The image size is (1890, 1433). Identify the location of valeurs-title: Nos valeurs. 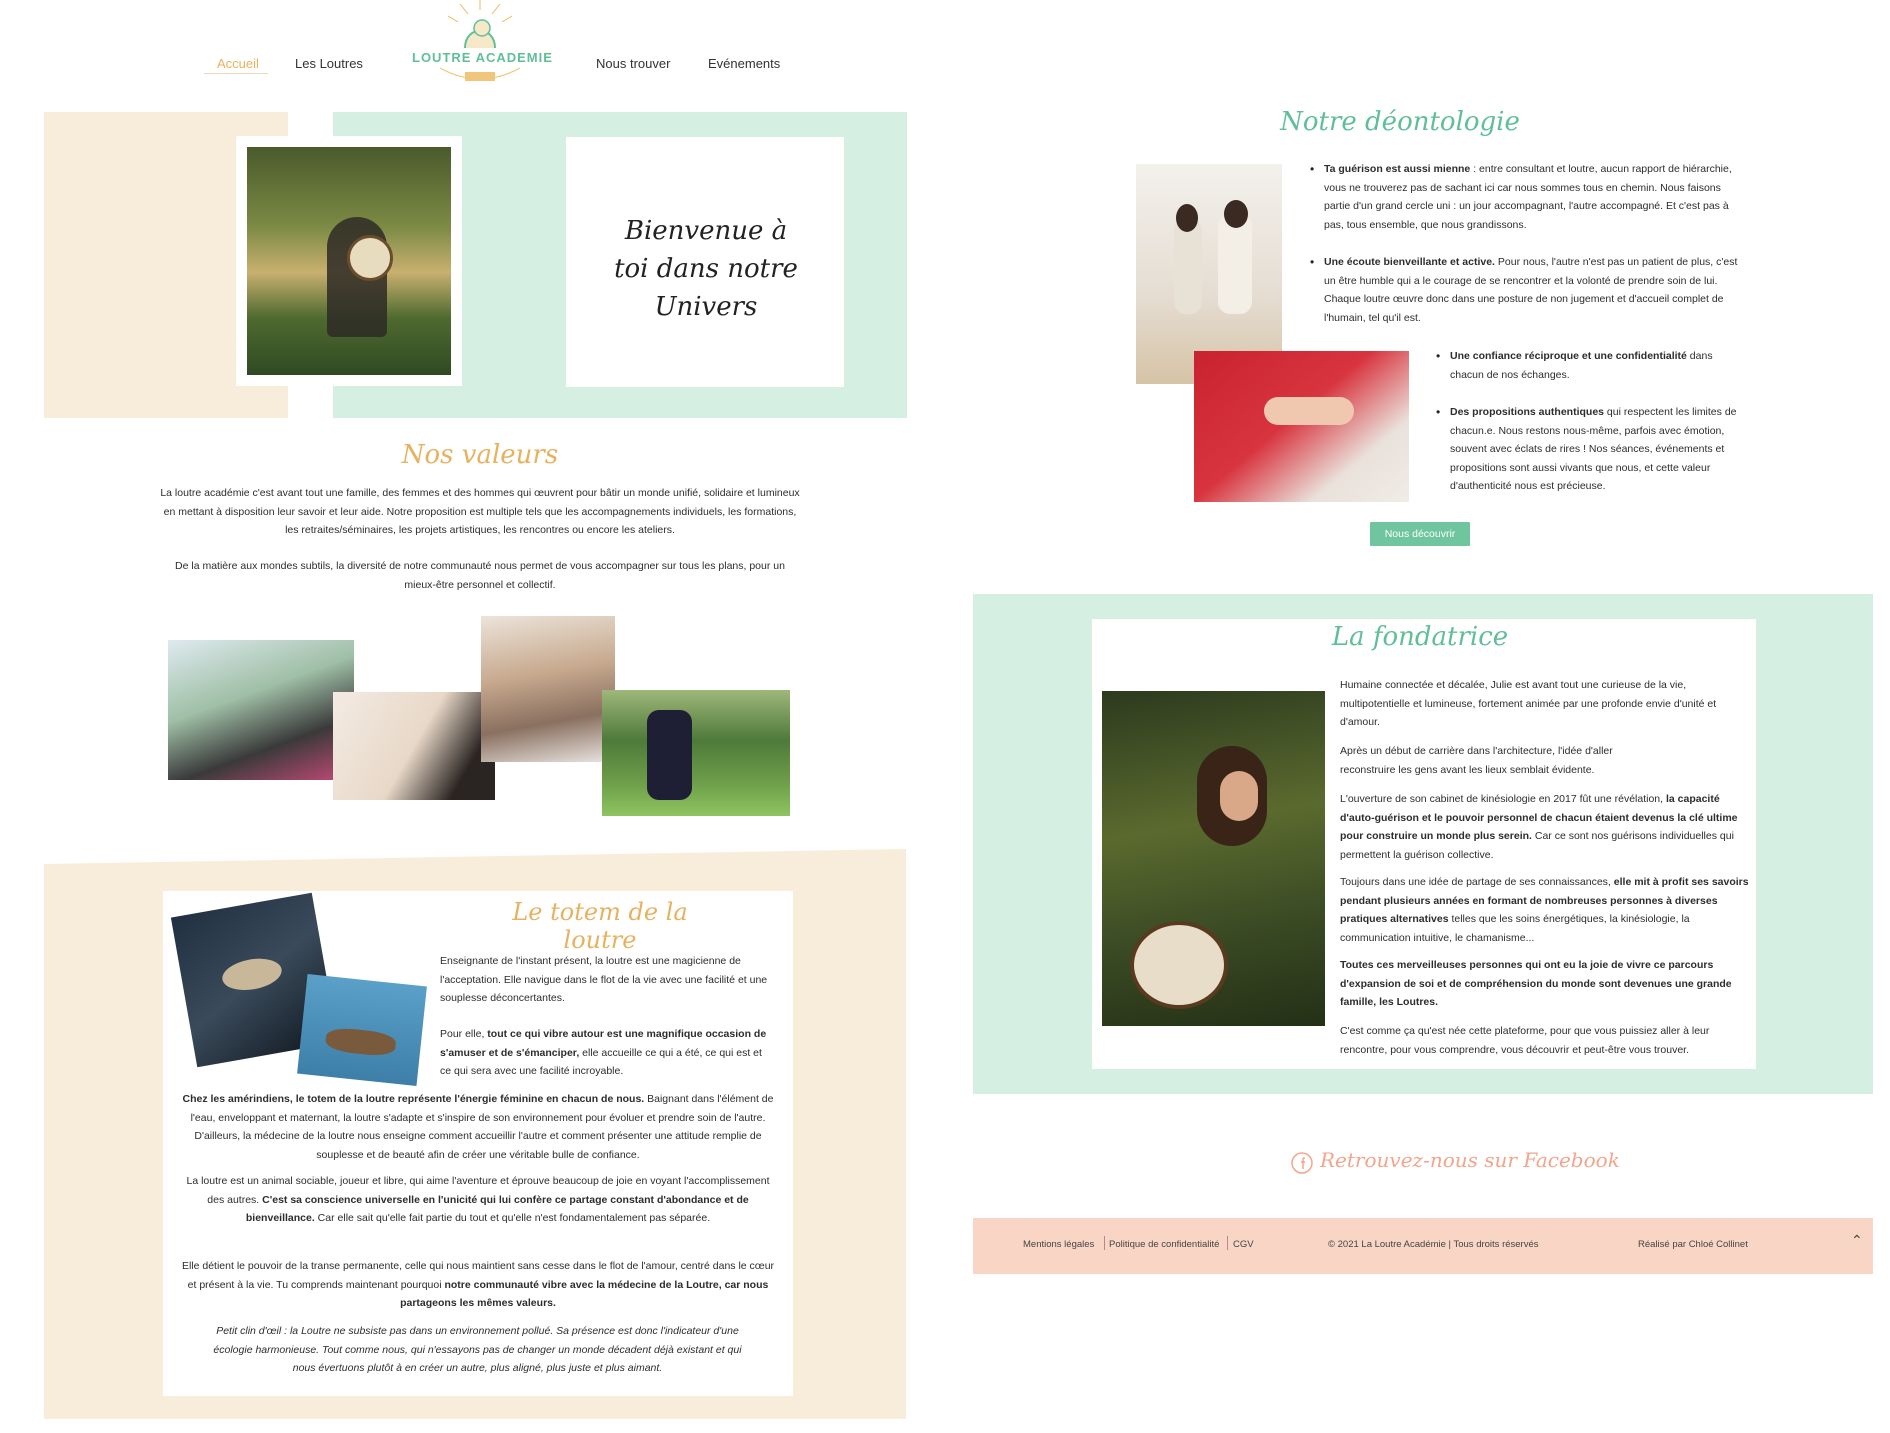
(480, 455).